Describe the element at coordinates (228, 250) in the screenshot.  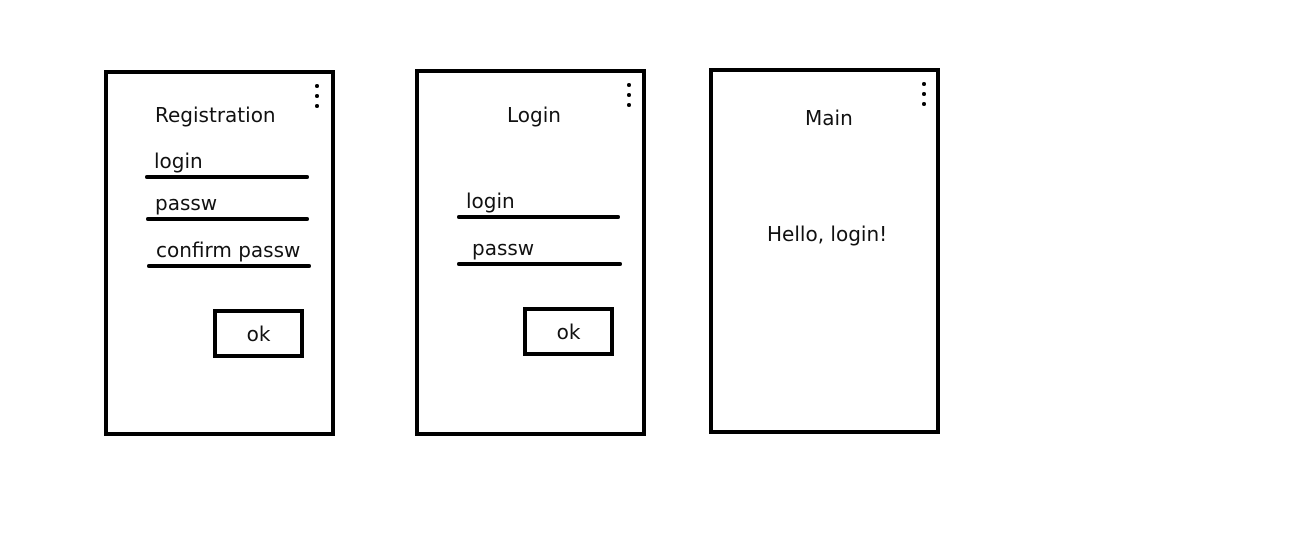
I see `confirm-password-label: confirm passw` at that location.